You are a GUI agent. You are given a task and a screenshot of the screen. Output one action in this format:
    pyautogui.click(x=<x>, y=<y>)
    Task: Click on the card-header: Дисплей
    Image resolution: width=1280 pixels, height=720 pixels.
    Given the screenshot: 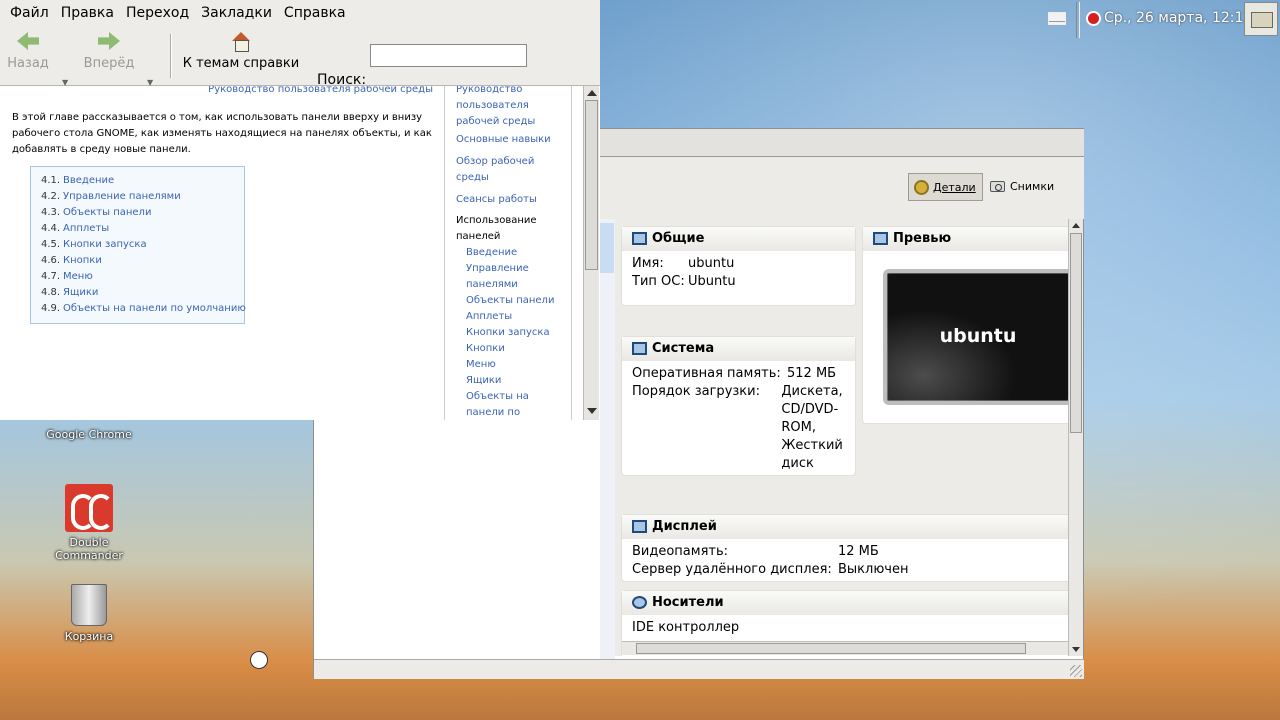 What is the action you would take?
    pyautogui.click(x=845, y=527)
    